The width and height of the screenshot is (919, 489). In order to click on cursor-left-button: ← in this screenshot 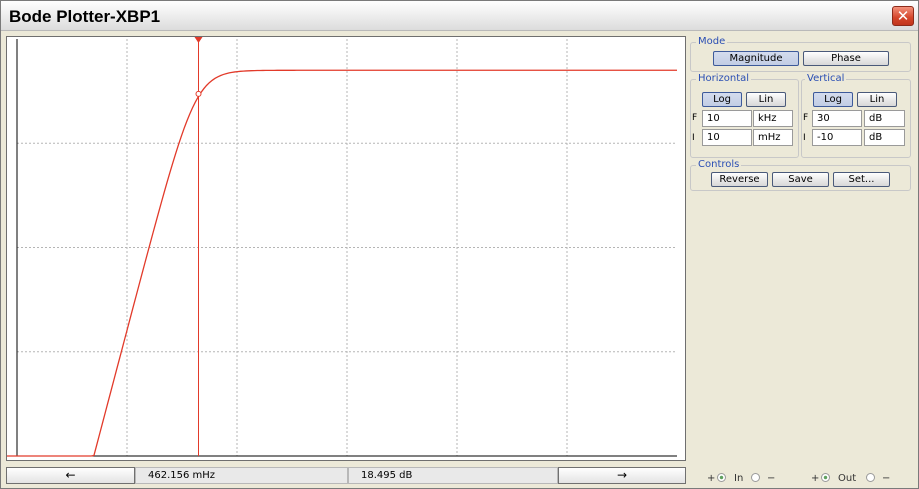, I will do `click(70, 475)`.